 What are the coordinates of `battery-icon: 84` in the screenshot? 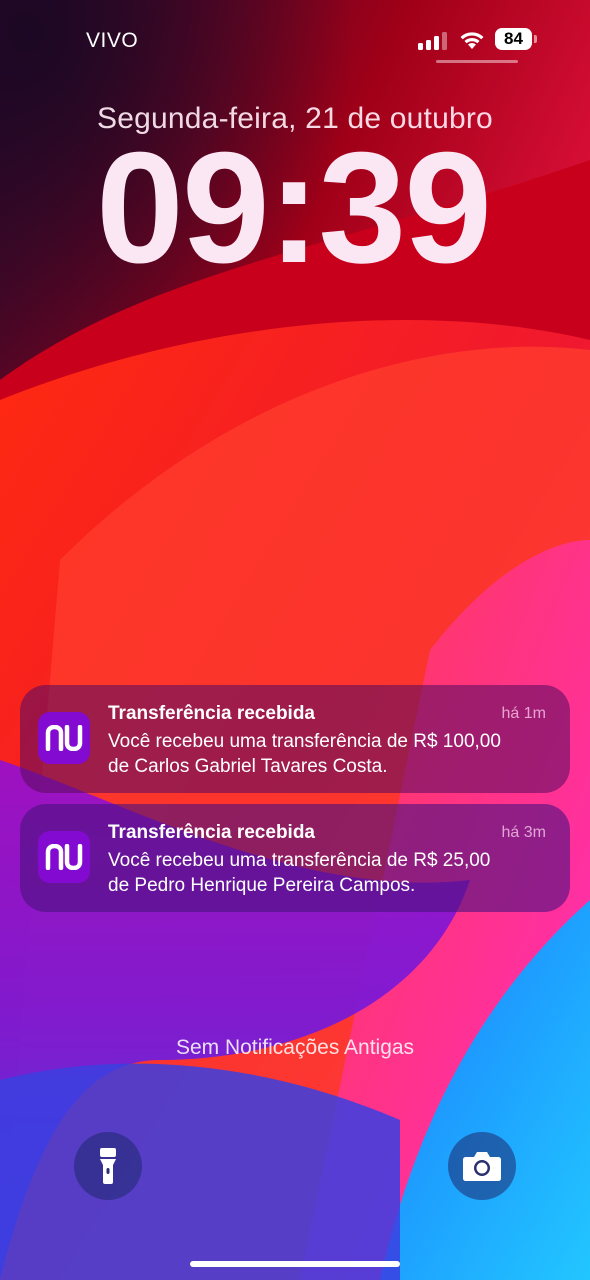 It's located at (517, 39).